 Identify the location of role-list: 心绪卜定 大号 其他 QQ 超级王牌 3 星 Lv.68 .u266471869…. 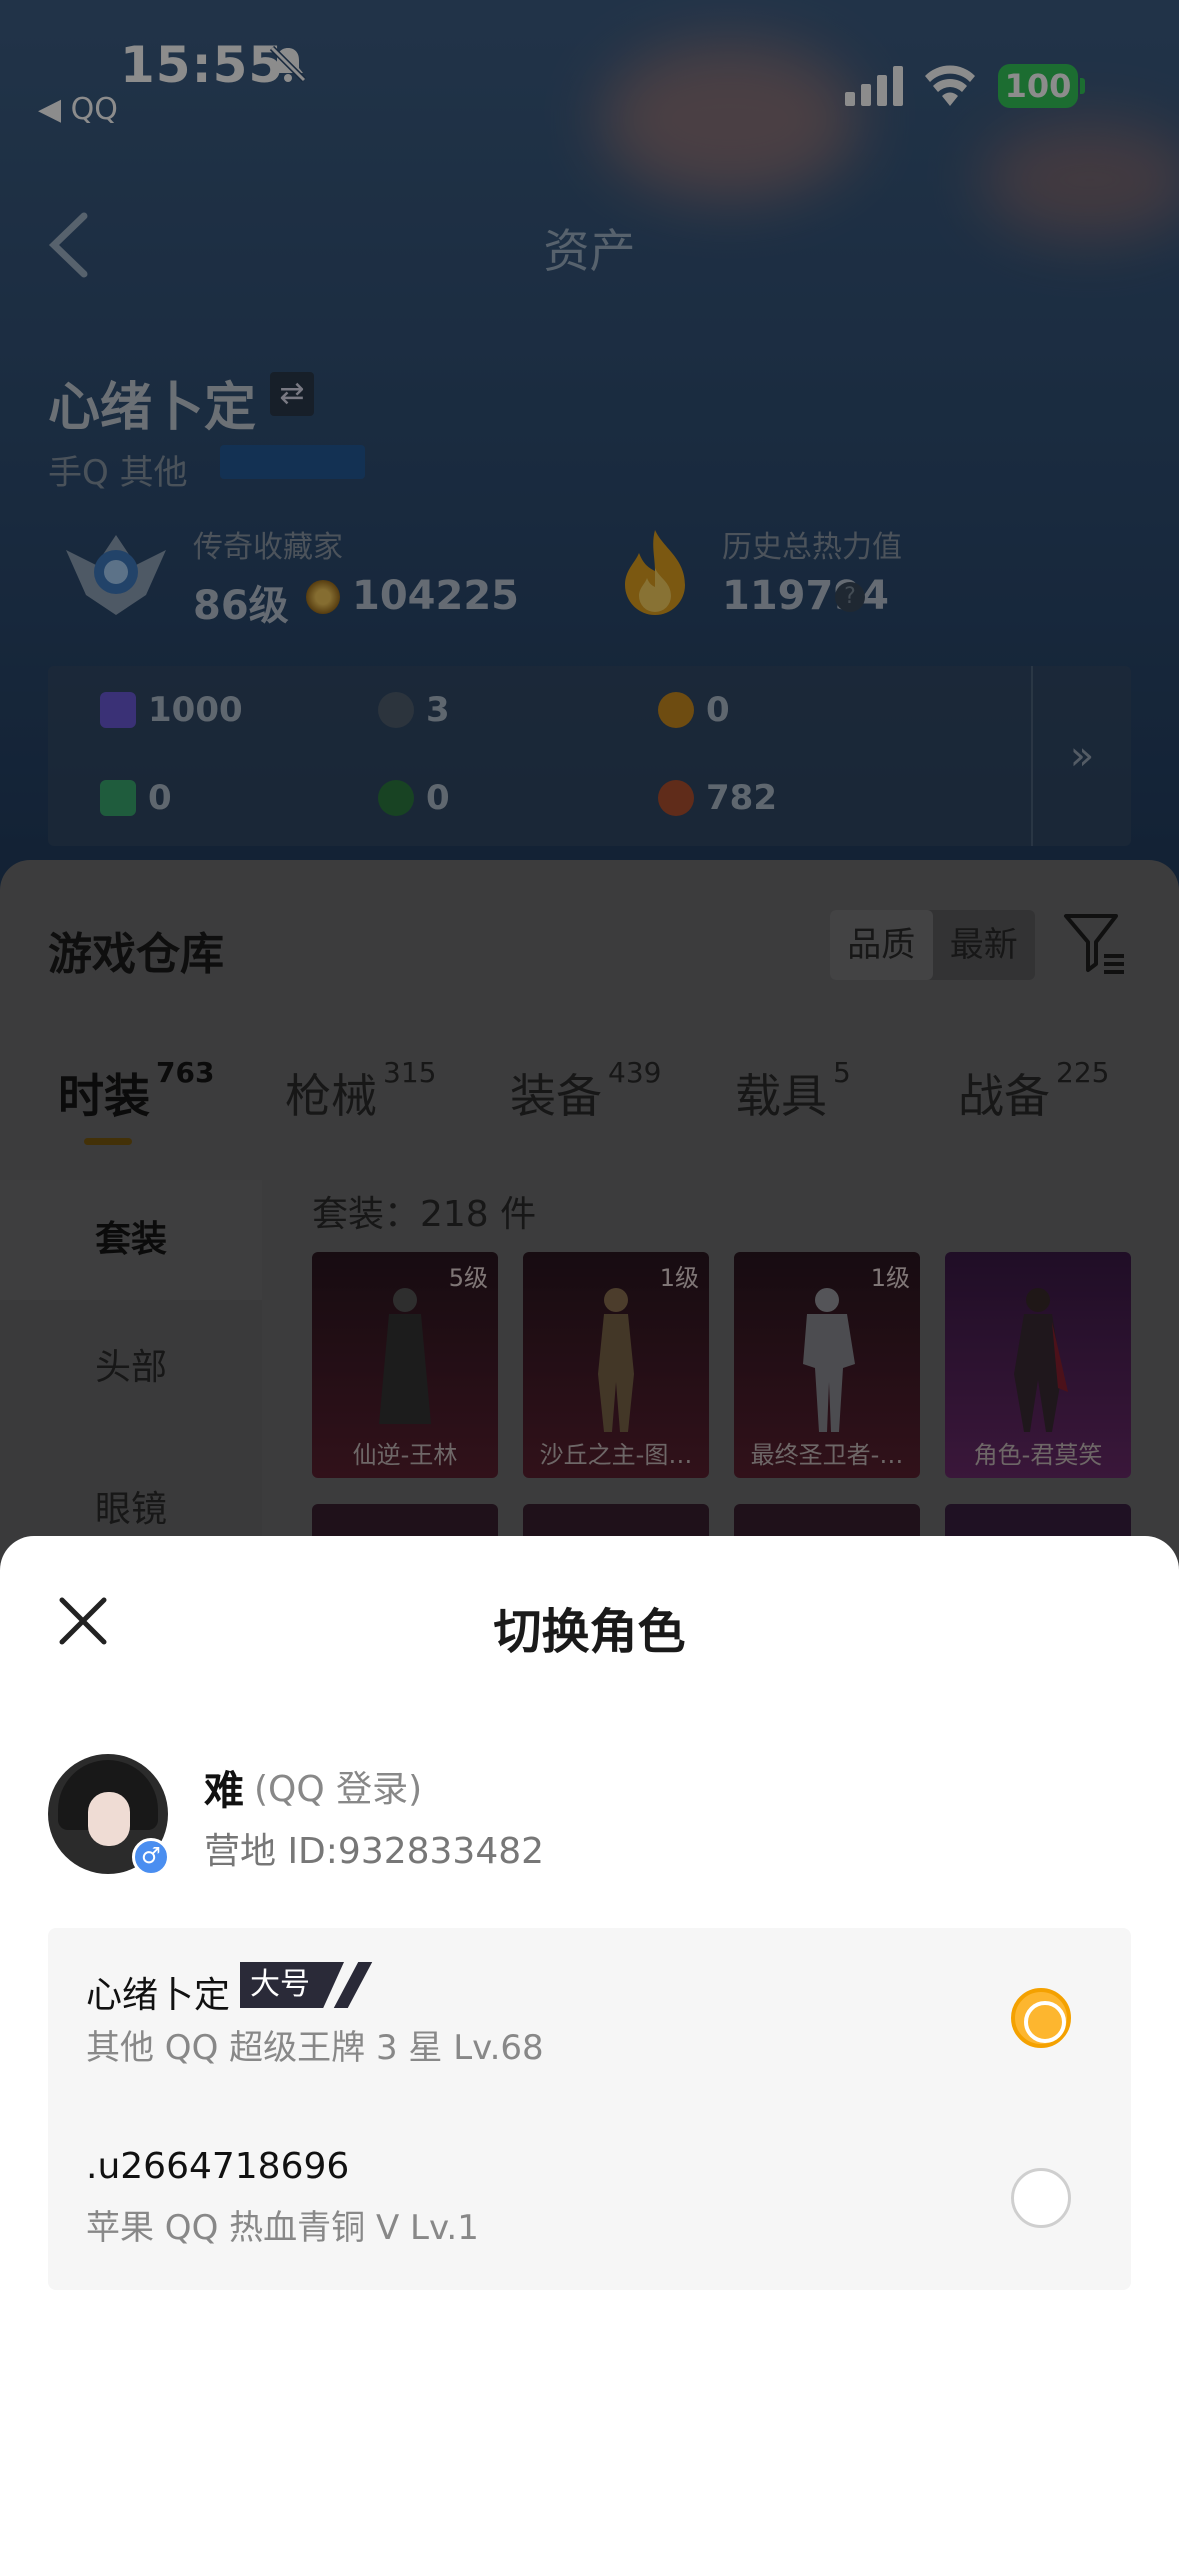
(589, 2109).